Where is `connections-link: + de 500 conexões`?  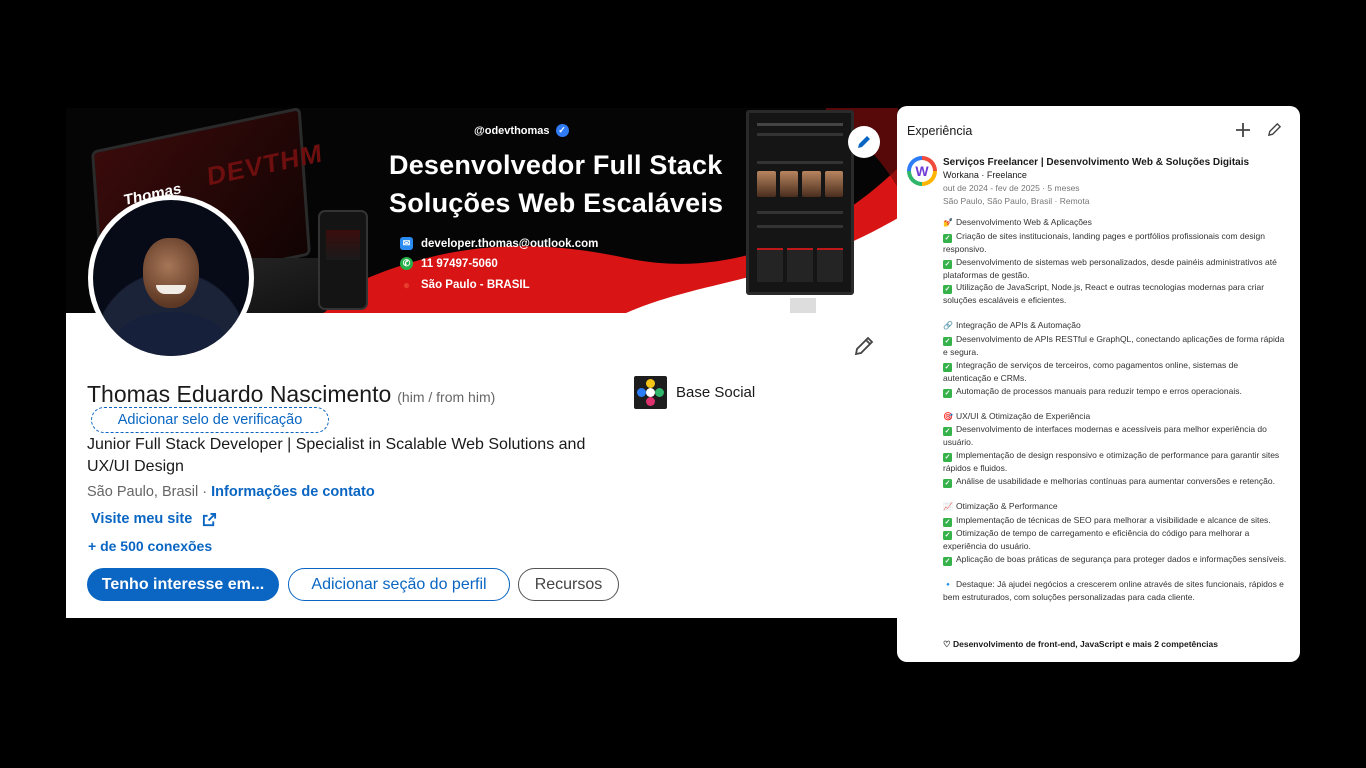 connections-link: + de 500 conexões is located at coordinates (150, 546).